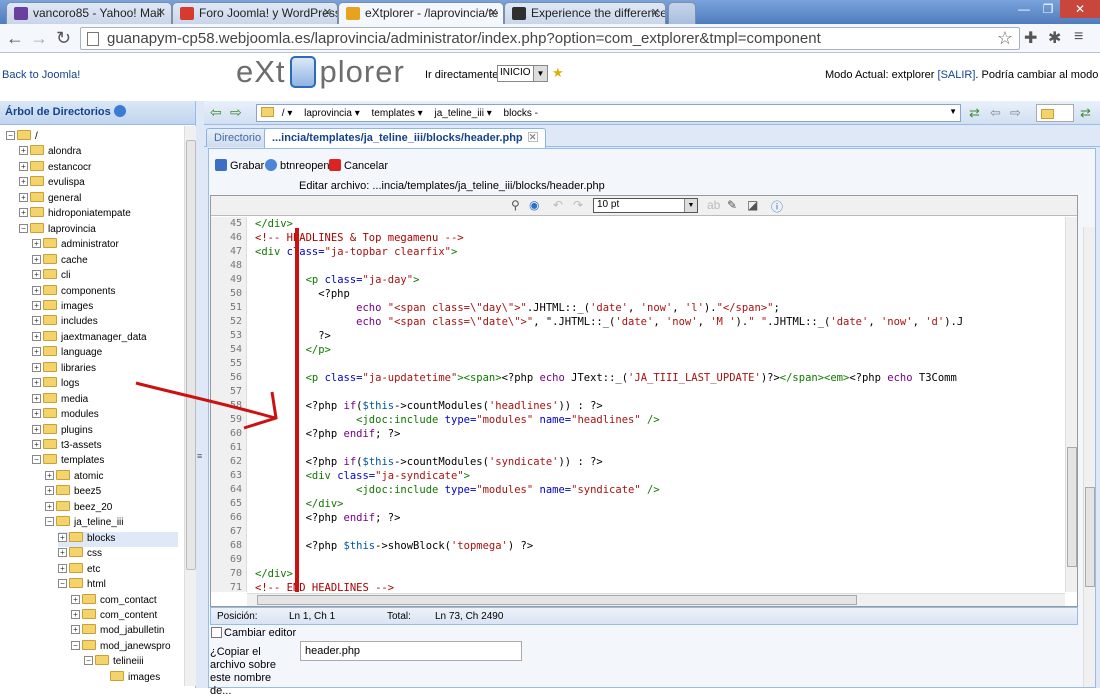 The image size is (1100, 698). Describe the element at coordinates (118, 554) in the screenshot. I see `tree-item: + css` at that location.